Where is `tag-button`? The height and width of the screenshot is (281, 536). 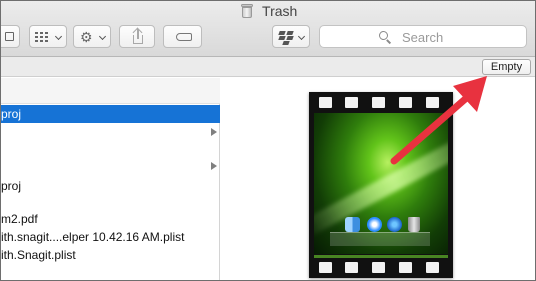
tag-button is located at coordinates (182, 36).